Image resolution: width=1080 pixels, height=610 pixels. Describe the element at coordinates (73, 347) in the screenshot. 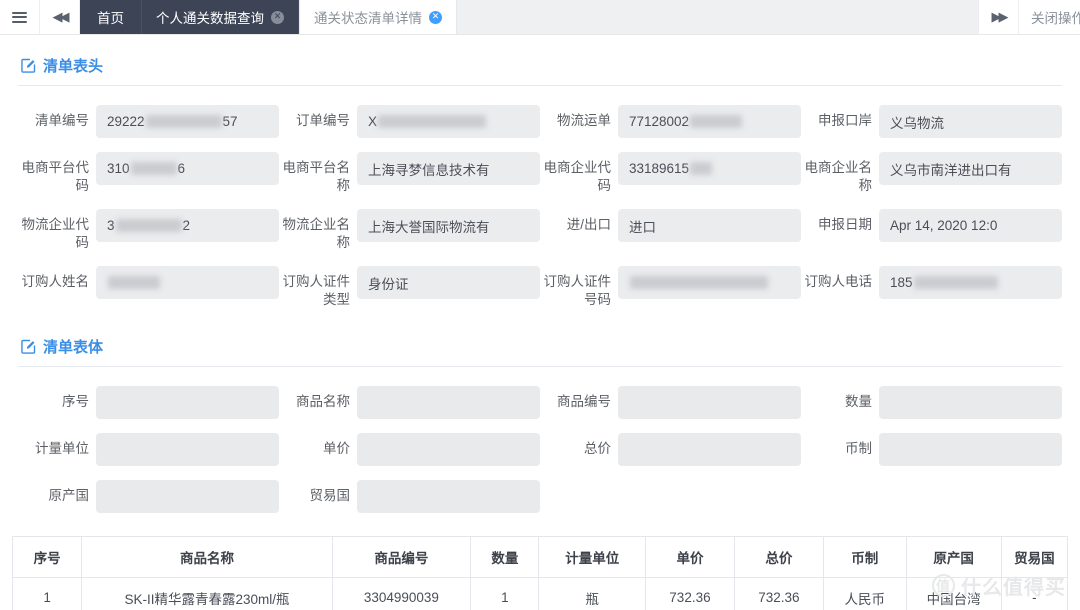

I see `section-title-text: 清单表体` at that location.